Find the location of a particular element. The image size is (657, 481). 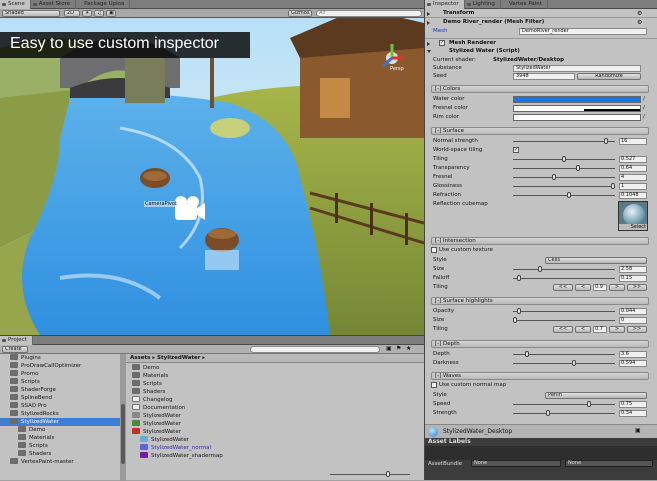

scrollbar-thumb is located at coordinates (123, 434).